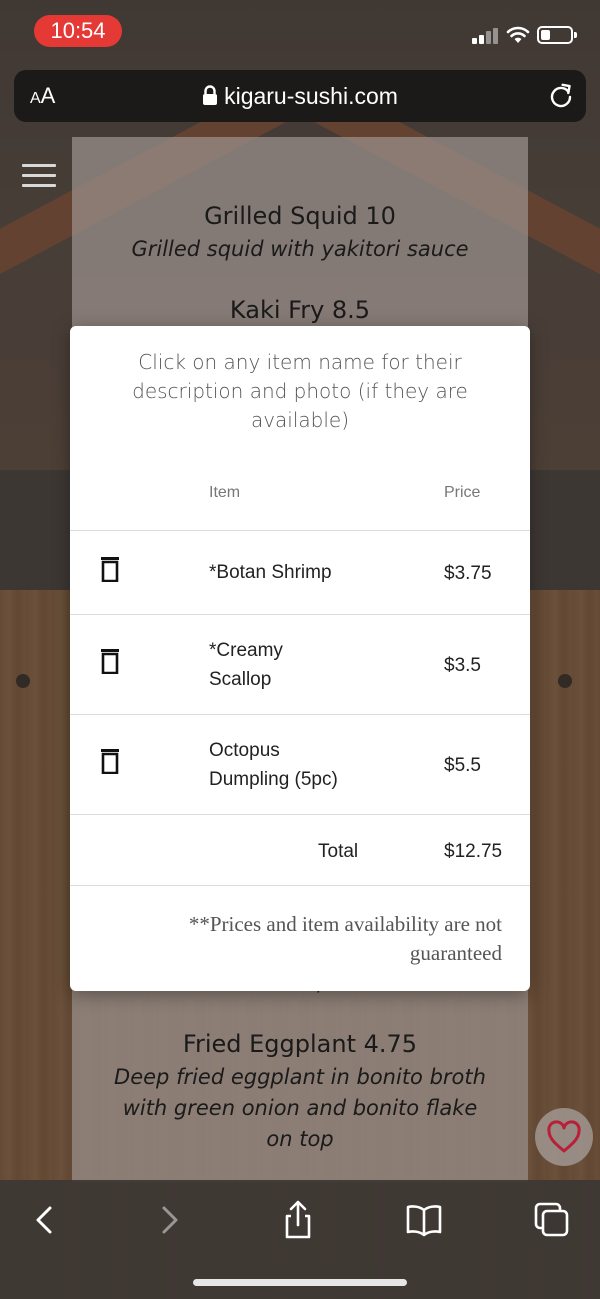 The width and height of the screenshot is (600, 1299). What do you see at coordinates (468, 573) in the screenshot?
I see `cart-item-price: $3.75` at bounding box center [468, 573].